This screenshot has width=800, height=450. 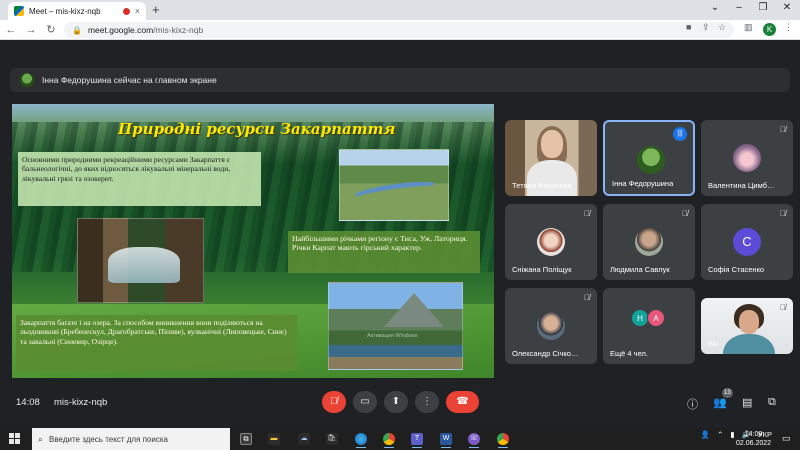 I want to click on chrome-profile-icon, so click(x=503, y=440).